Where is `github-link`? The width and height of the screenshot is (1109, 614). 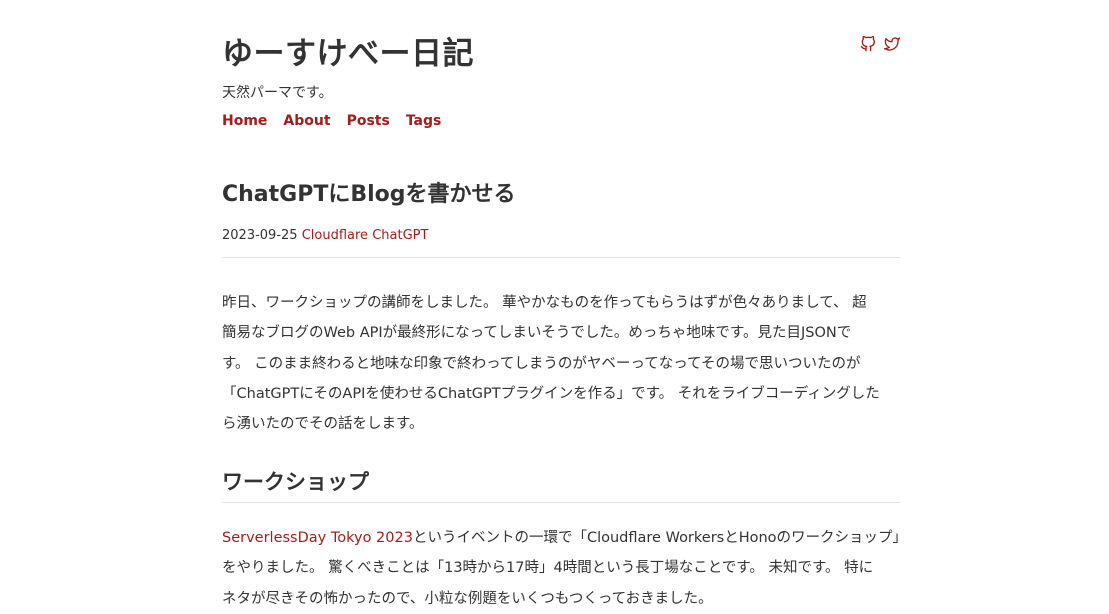 github-link is located at coordinates (868, 44).